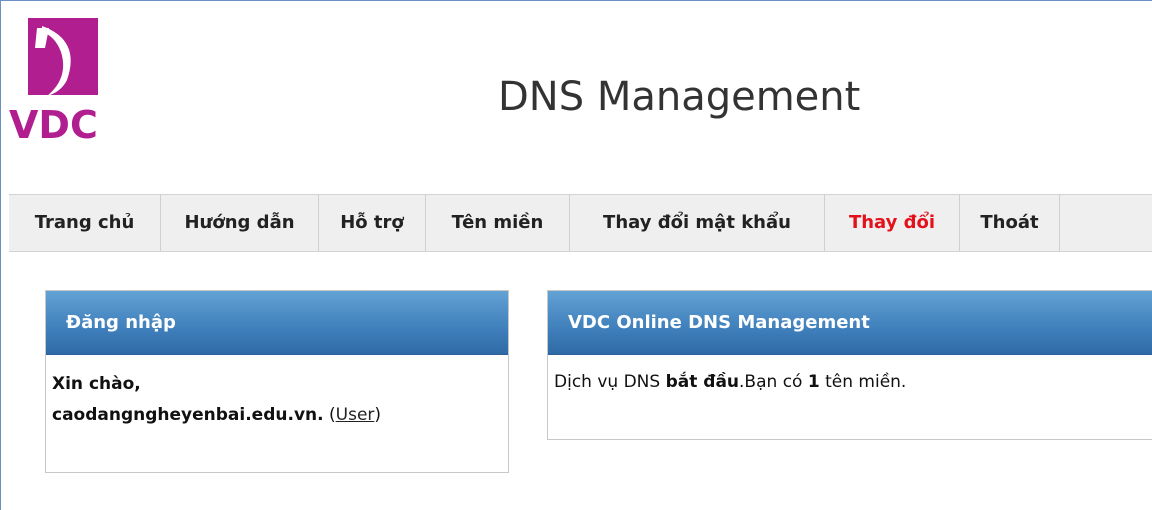 The width and height of the screenshot is (1152, 510). Describe the element at coordinates (850, 323) in the screenshot. I see `info-panel-title: VDC Online DNS Management` at that location.